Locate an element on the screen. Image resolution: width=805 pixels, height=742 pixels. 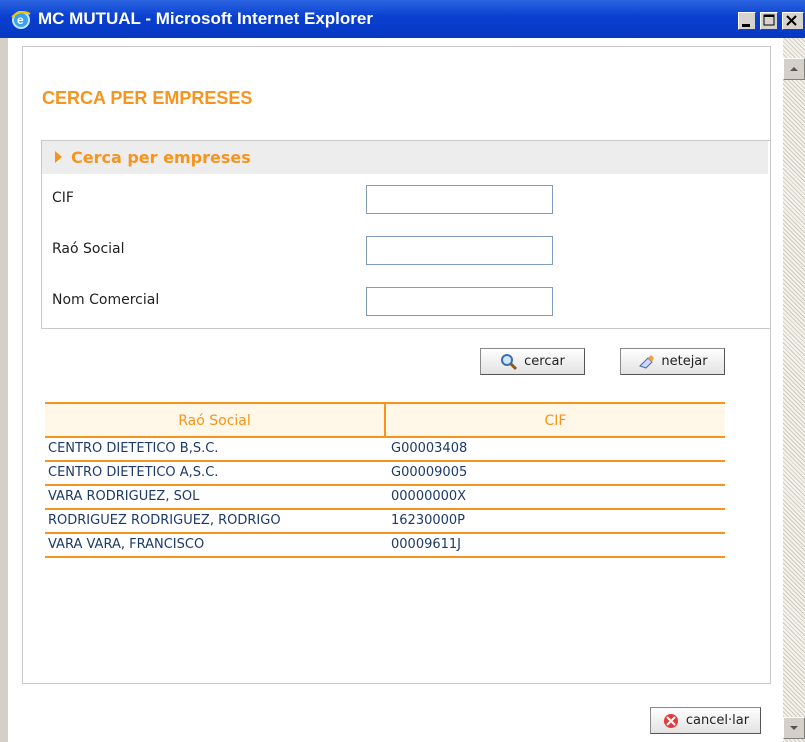
clear-button: netejar is located at coordinates (672, 361).